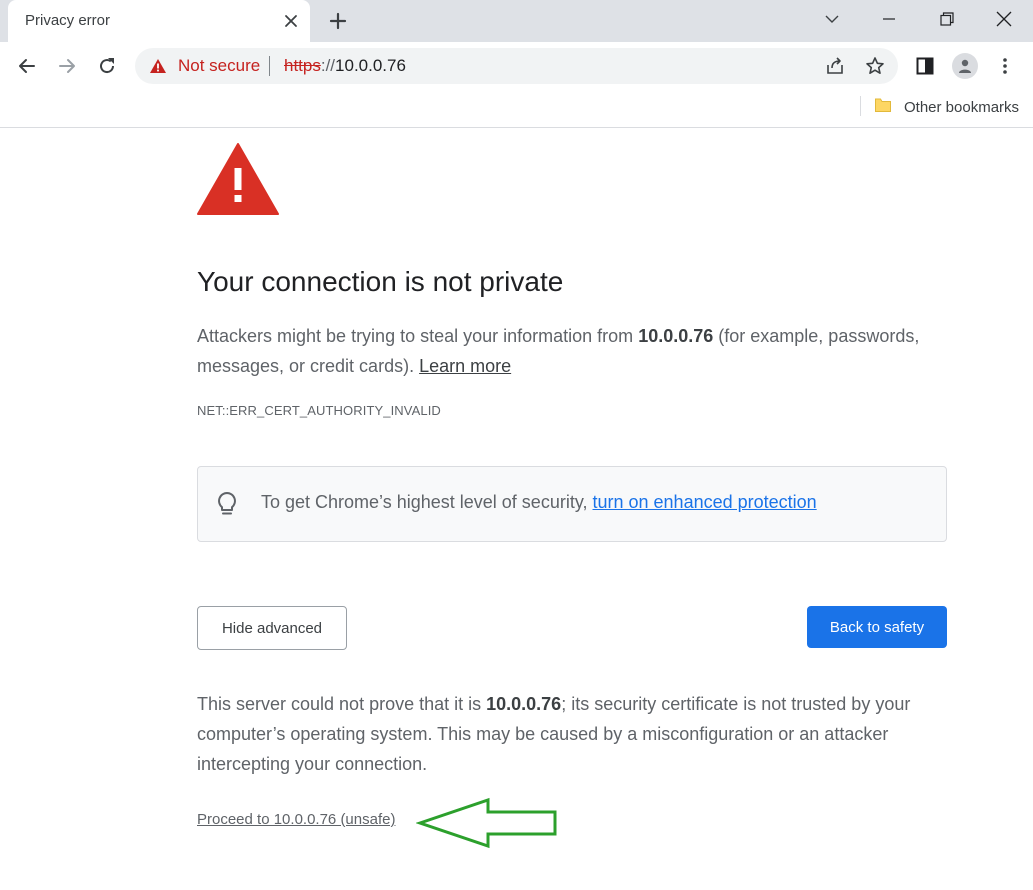 This screenshot has width=1033, height=890. What do you see at coordinates (835, 66) in the screenshot?
I see `share-icon` at bounding box center [835, 66].